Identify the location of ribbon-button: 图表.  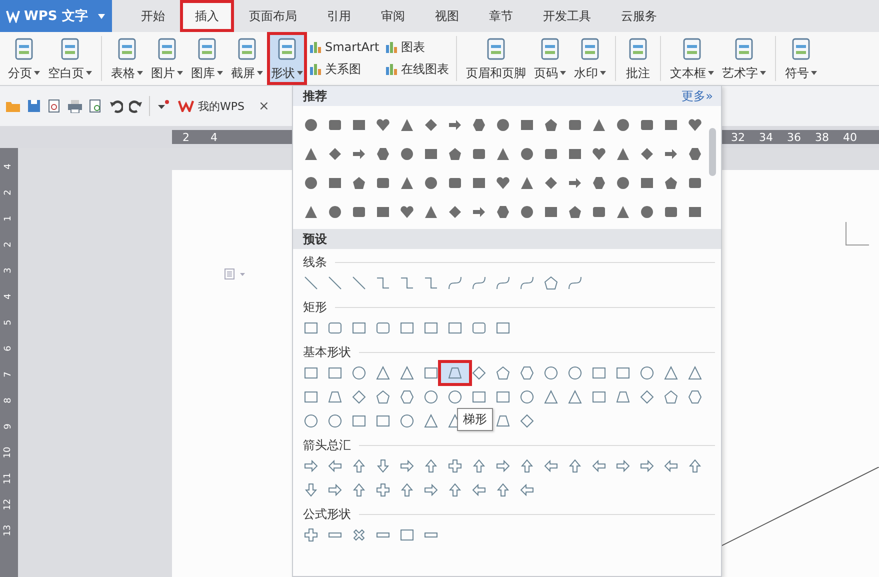
(417, 47).